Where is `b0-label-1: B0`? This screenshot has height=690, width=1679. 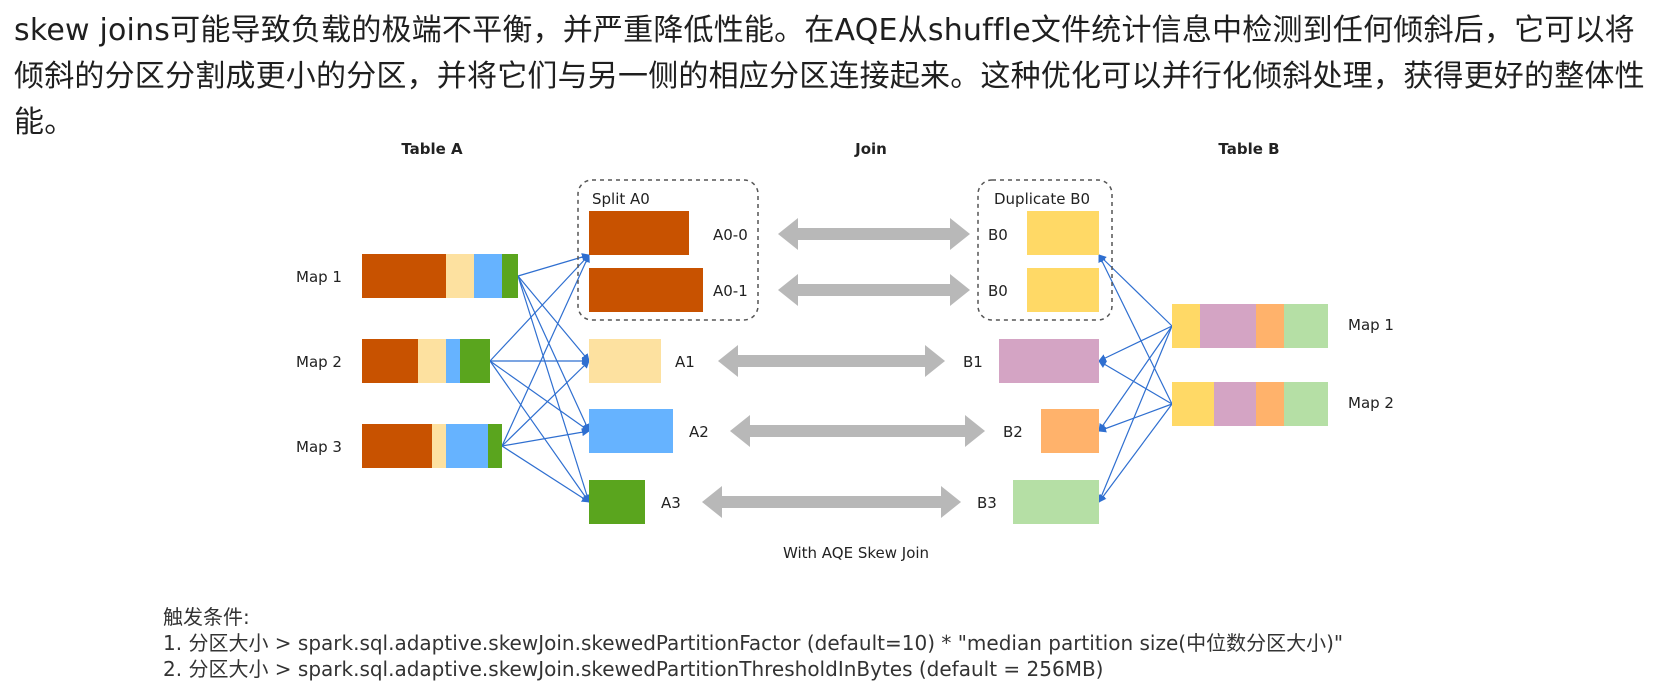 b0-label-1: B0 is located at coordinates (998, 235).